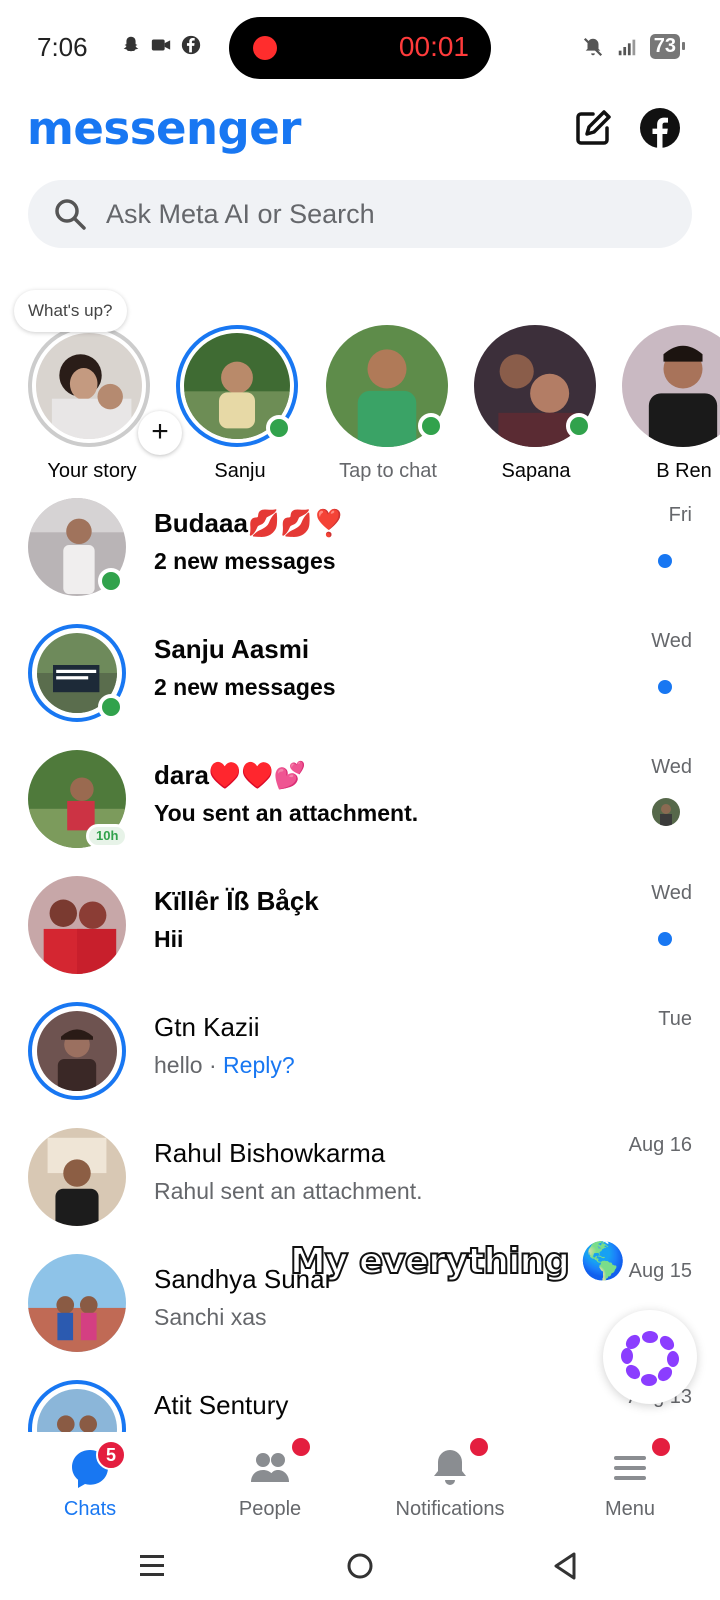 The width and height of the screenshot is (720, 1600). What do you see at coordinates (360, 931) in the screenshot?
I see `list-item: Kïllêr Ïß Båçk Hii Wed` at bounding box center [360, 931].